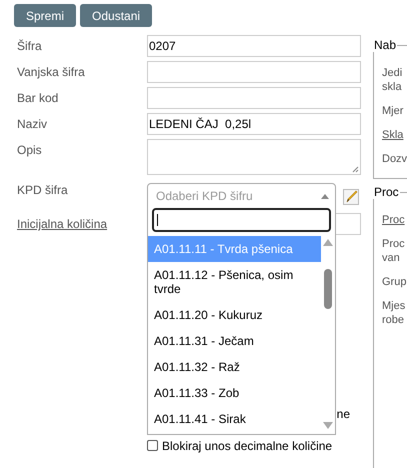 This screenshot has height=468, width=407. What do you see at coordinates (393, 80) in the screenshot?
I see `panel-label: Jedi skla` at bounding box center [393, 80].